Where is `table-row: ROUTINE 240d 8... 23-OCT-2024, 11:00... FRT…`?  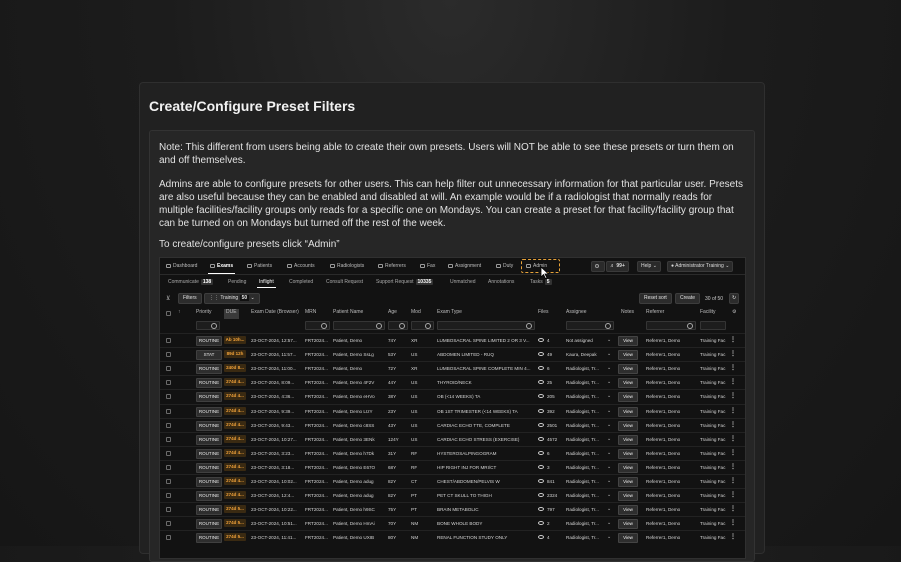
table-row: ROUTINE 240d 8... 23-OCT-2024, 11:00... FRT… is located at coordinates (452, 368).